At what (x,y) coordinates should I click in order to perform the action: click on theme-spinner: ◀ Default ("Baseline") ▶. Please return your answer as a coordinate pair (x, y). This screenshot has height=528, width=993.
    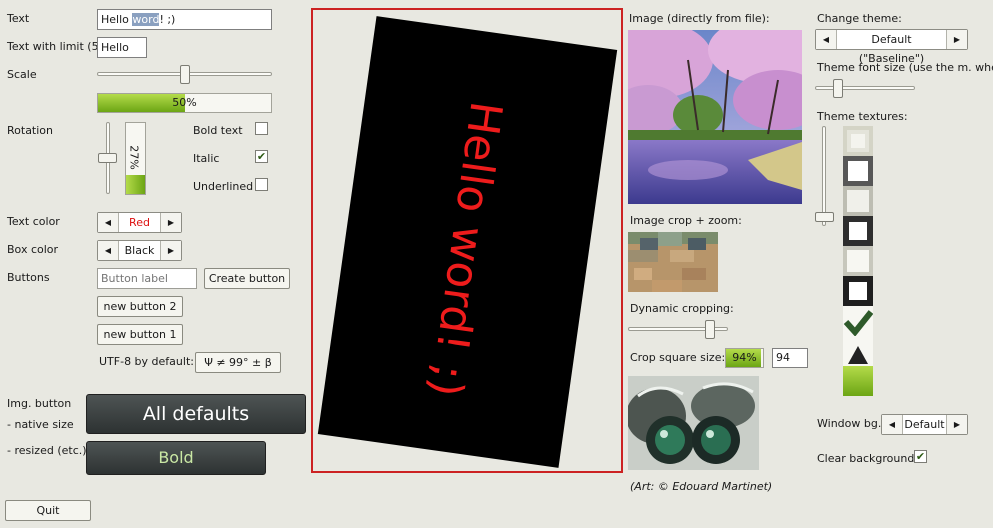
    Looking at the image, I should click on (891, 47).